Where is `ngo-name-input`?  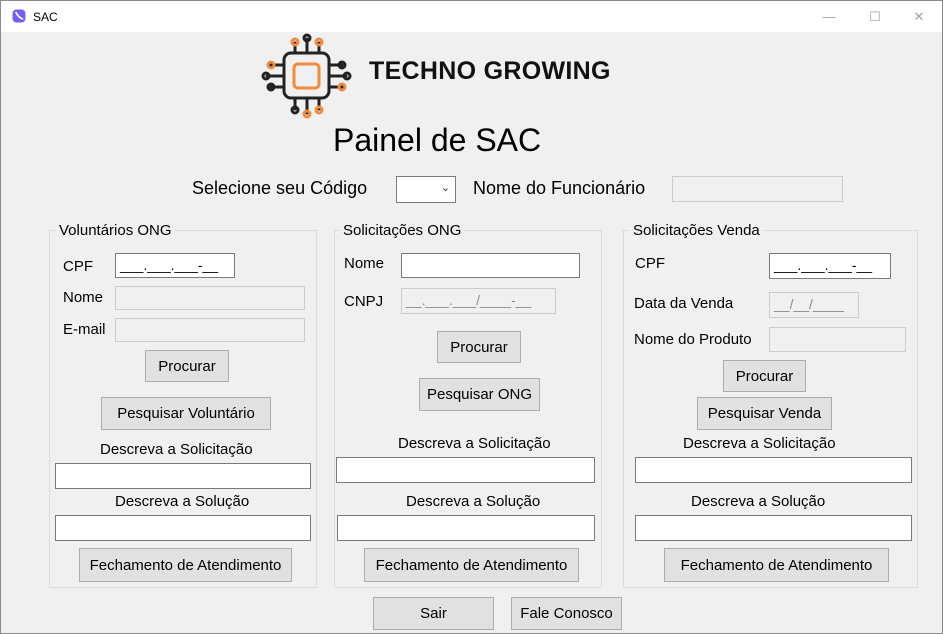 ngo-name-input is located at coordinates (490, 265).